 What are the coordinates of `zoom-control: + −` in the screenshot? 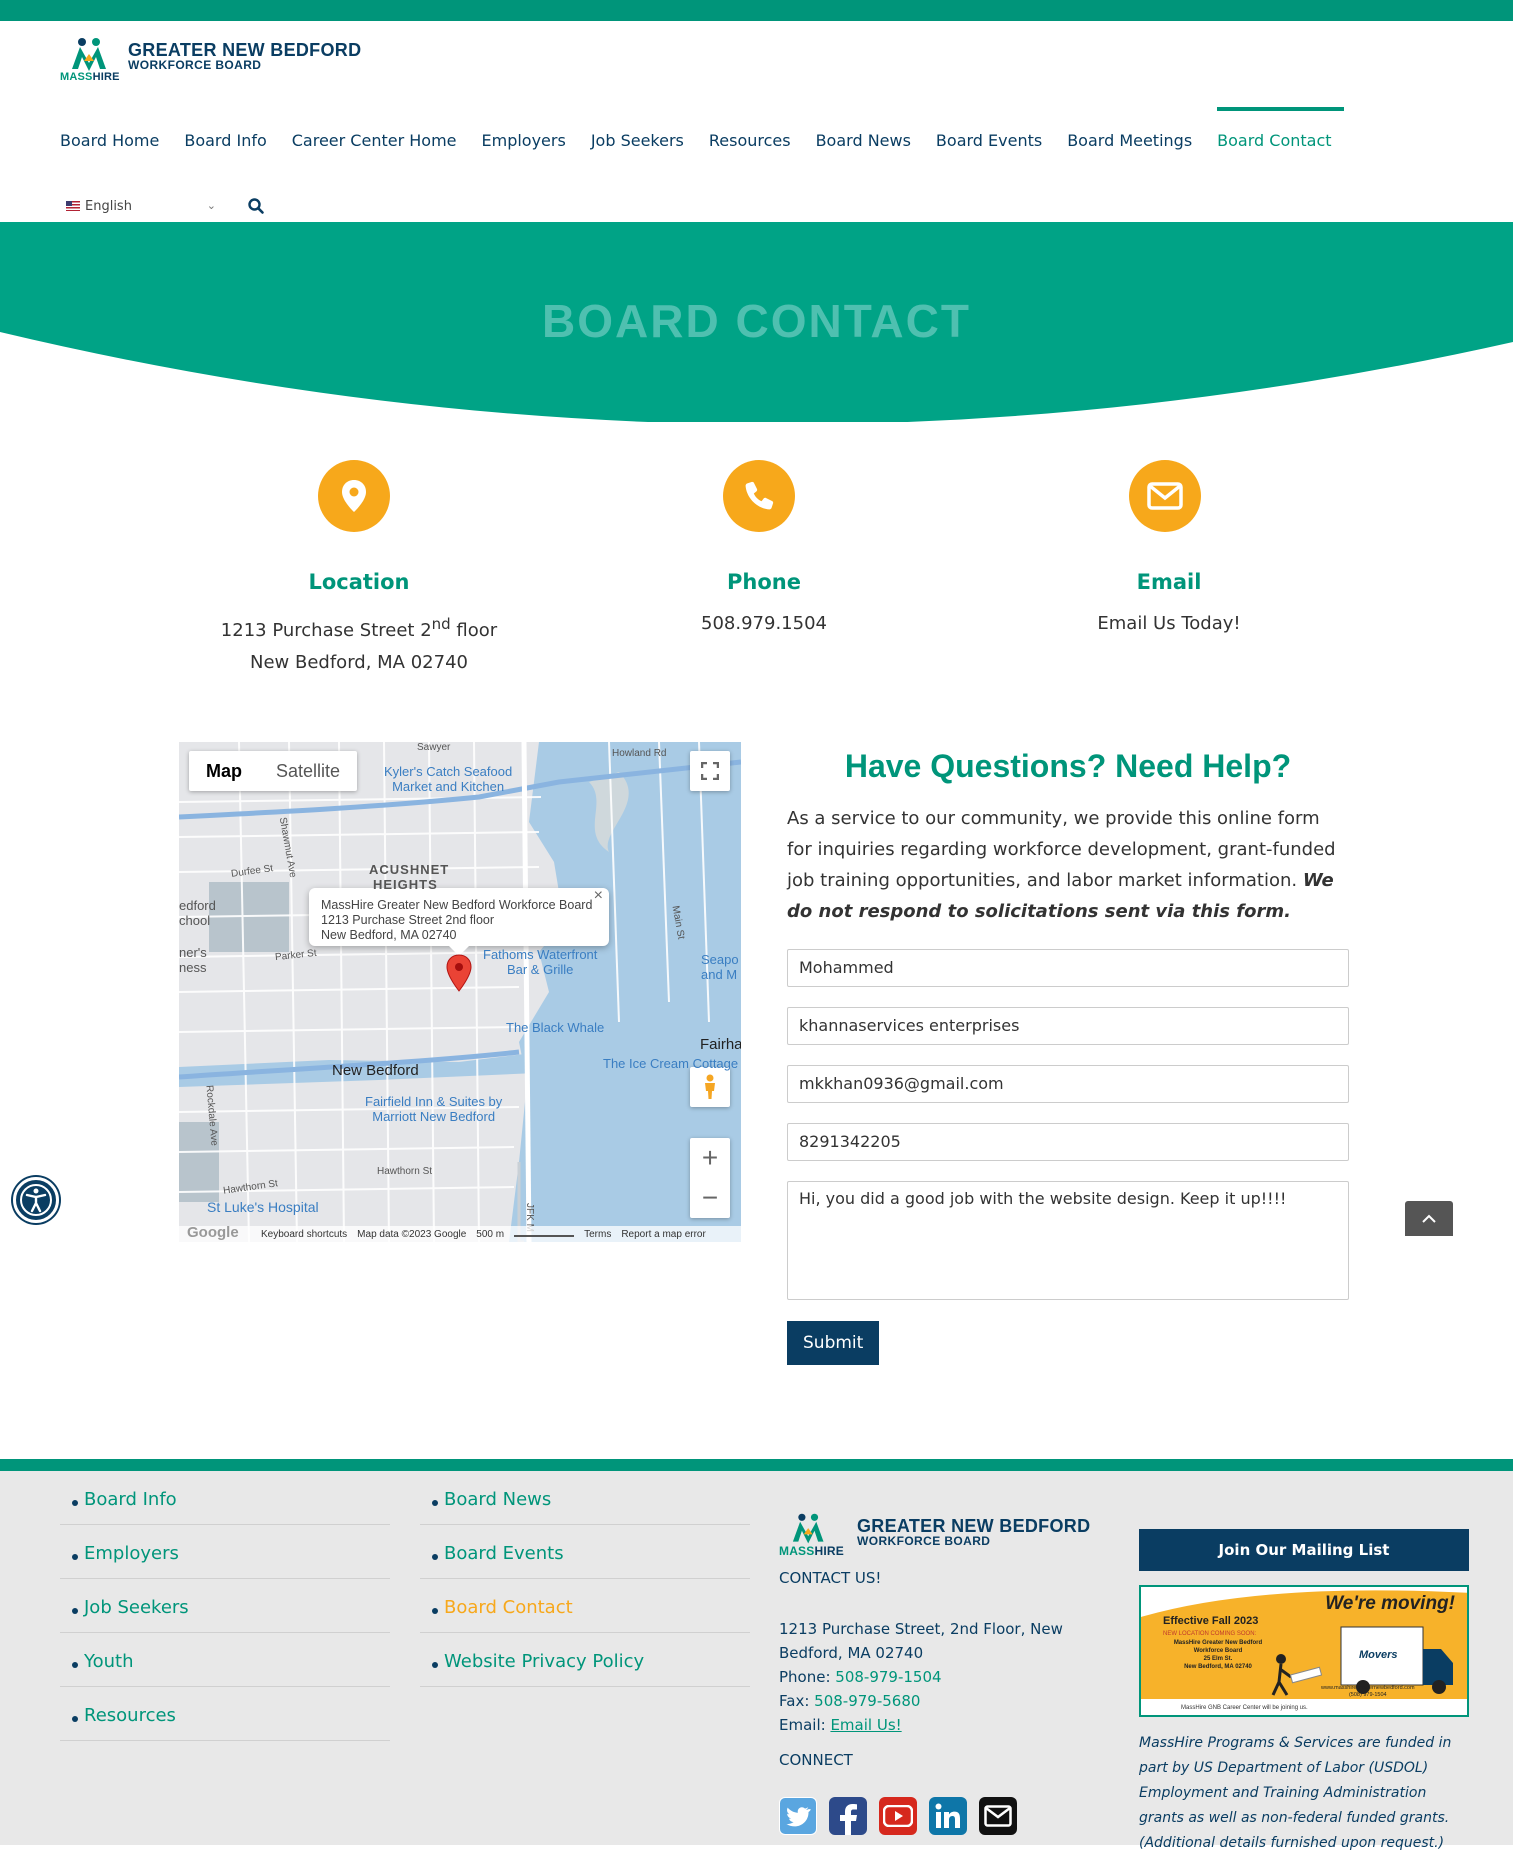 It's located at (710, 1178).